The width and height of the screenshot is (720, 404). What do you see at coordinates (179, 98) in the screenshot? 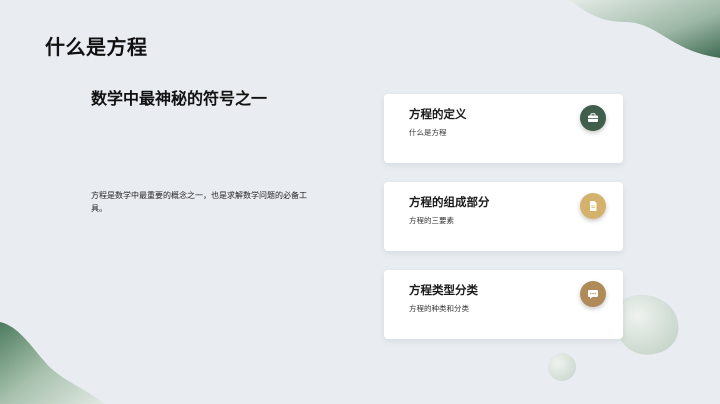
I see `slide-subtitle: 数学中最神秘的符号之一` at bounding box center [179, 98].